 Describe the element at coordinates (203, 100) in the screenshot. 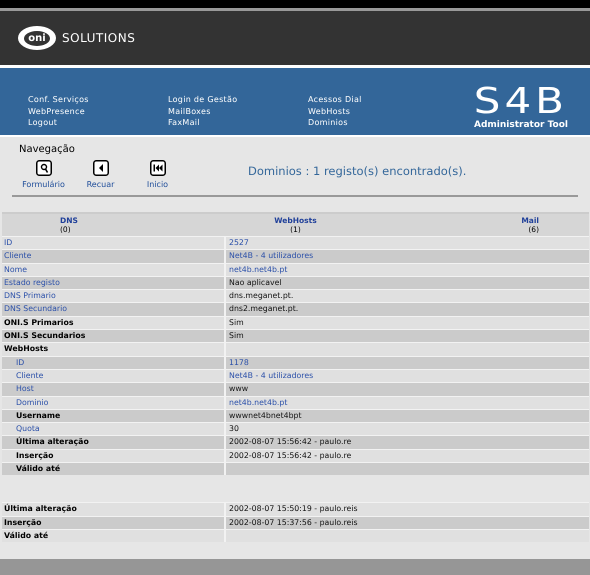

I see `menu-link: Login de Gestão` at that location.